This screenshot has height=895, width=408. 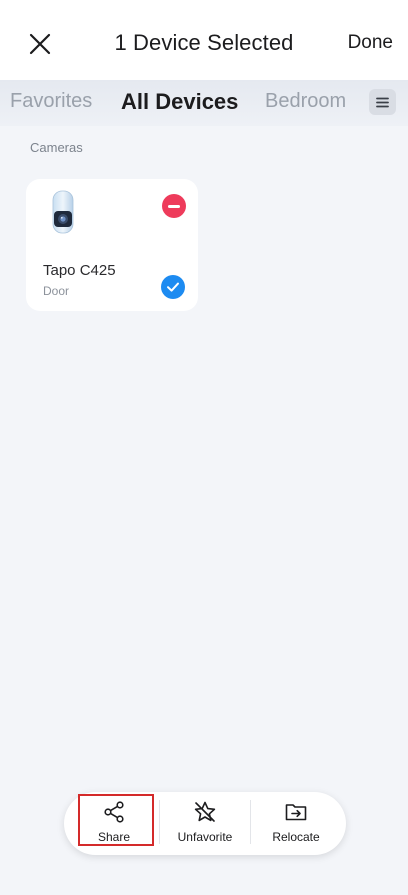 I want to click on tab-favorites: Favorites, so click(x=51, y=101).